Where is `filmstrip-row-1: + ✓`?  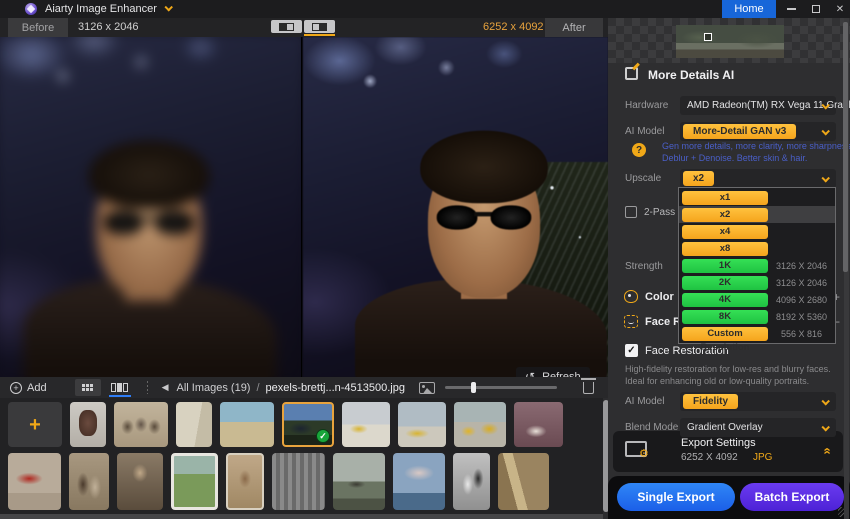 filmstrip-row-1: + ✓ is located at coordinates (281, 424).